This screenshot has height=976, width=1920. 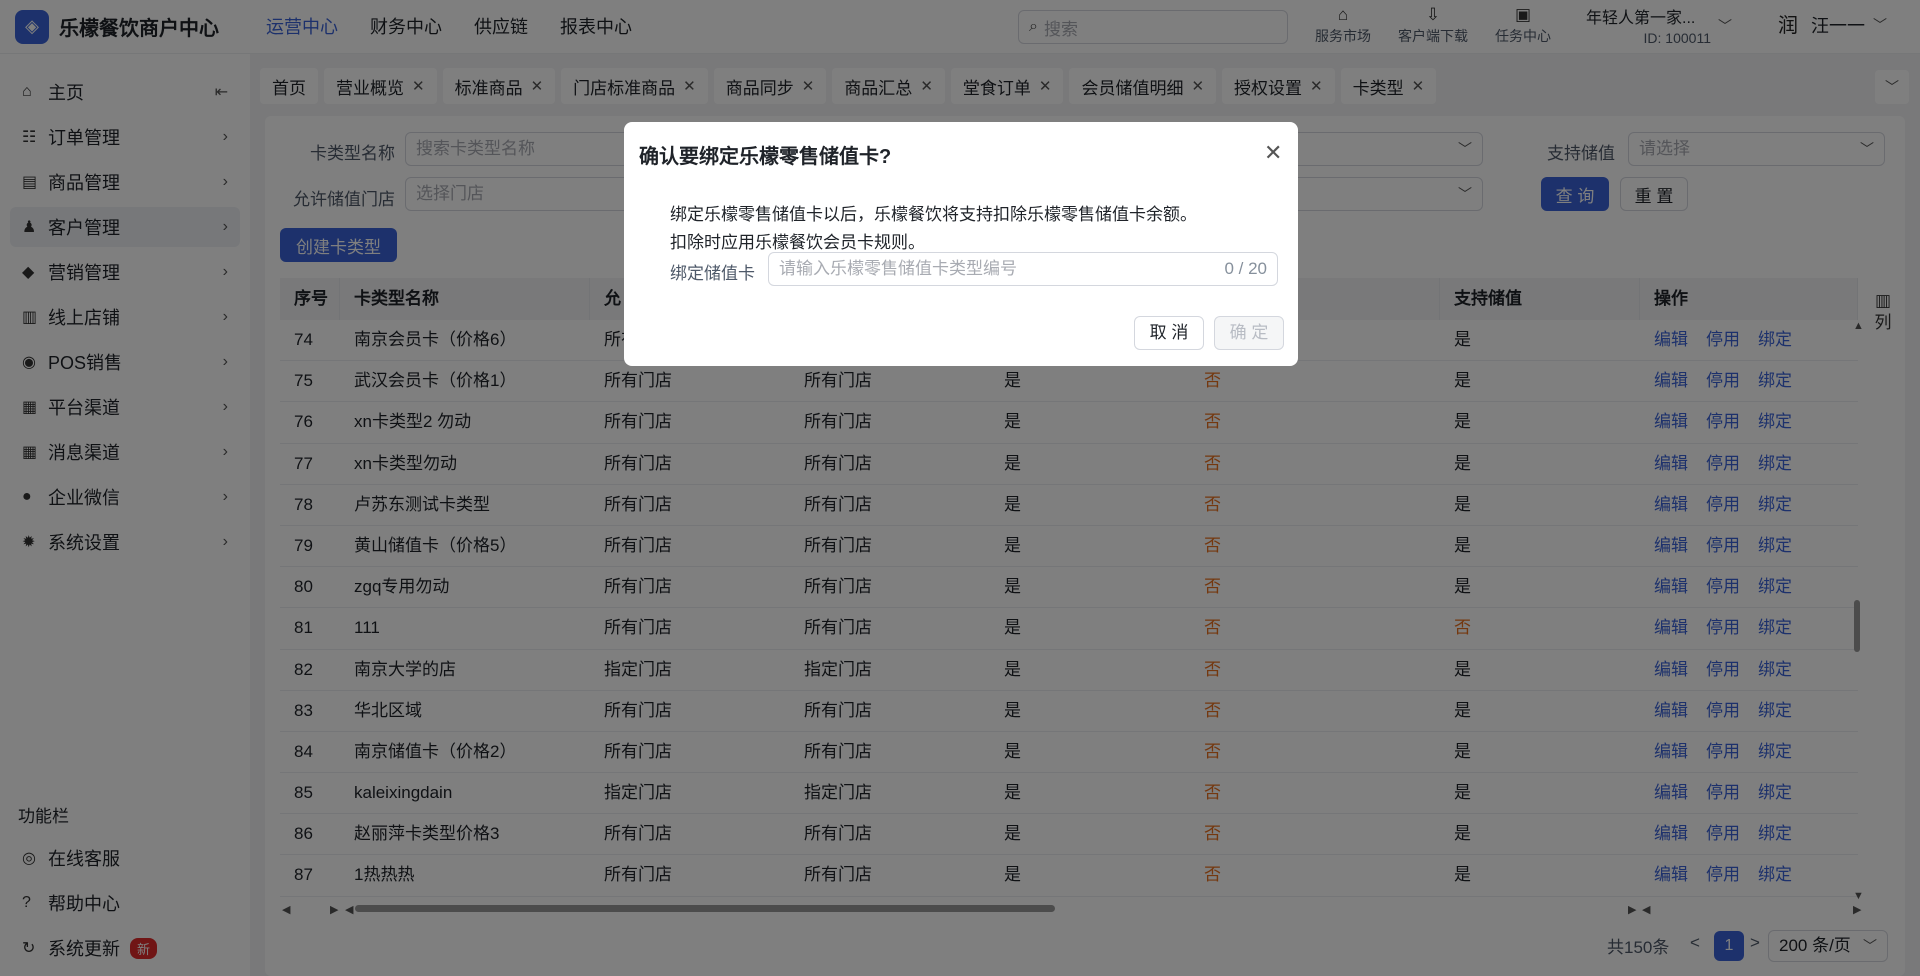 I want to click on close-icon: ✕, so click(x=1273, y=153).